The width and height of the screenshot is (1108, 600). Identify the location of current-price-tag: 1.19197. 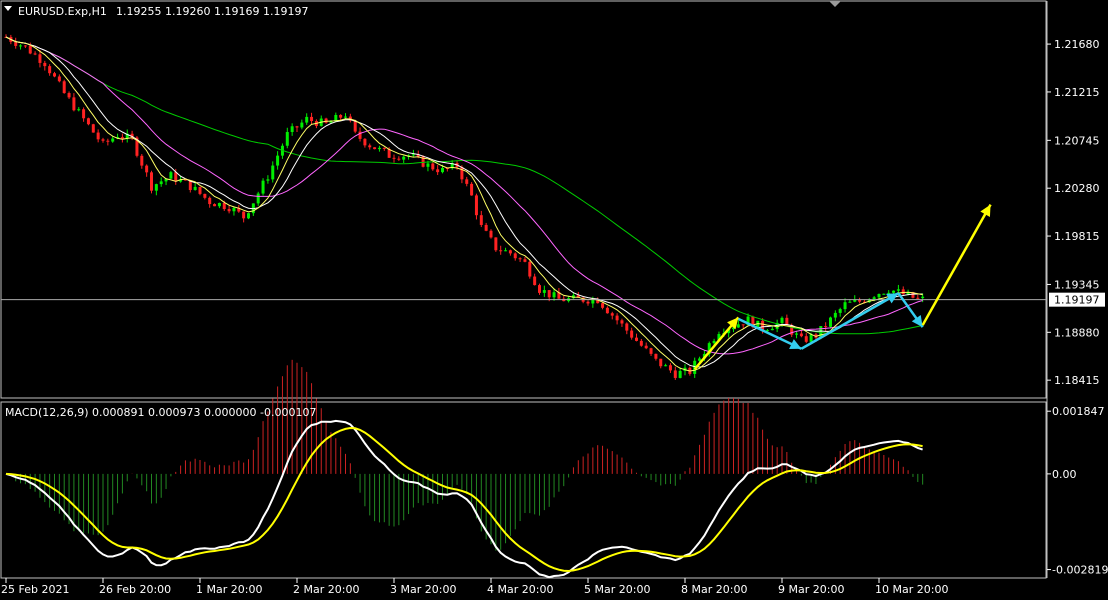
(1077, 299).